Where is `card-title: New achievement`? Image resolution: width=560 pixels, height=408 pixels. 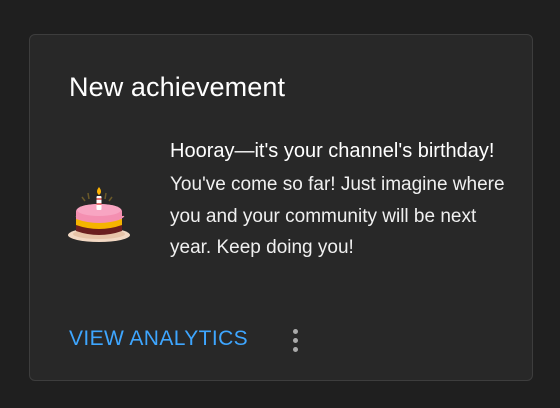 card-title: New achievement is located at coordinates (177, 87).